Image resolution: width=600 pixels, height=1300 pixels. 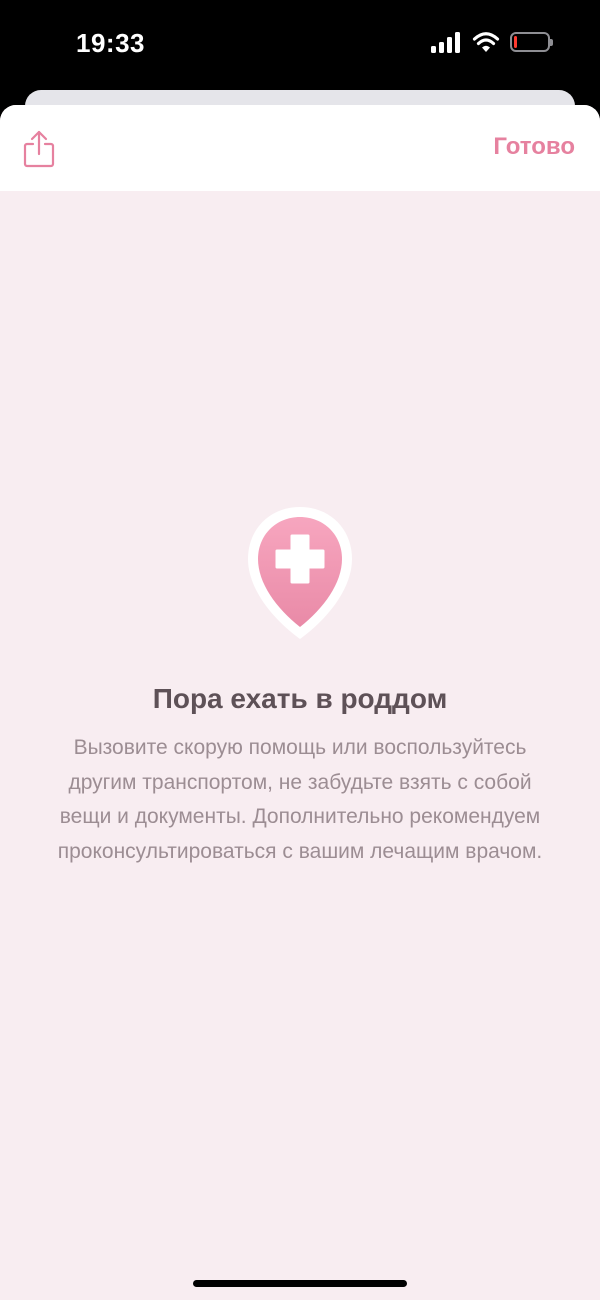 I want to click on status-time: 19:33, so click(x=110, y=43).